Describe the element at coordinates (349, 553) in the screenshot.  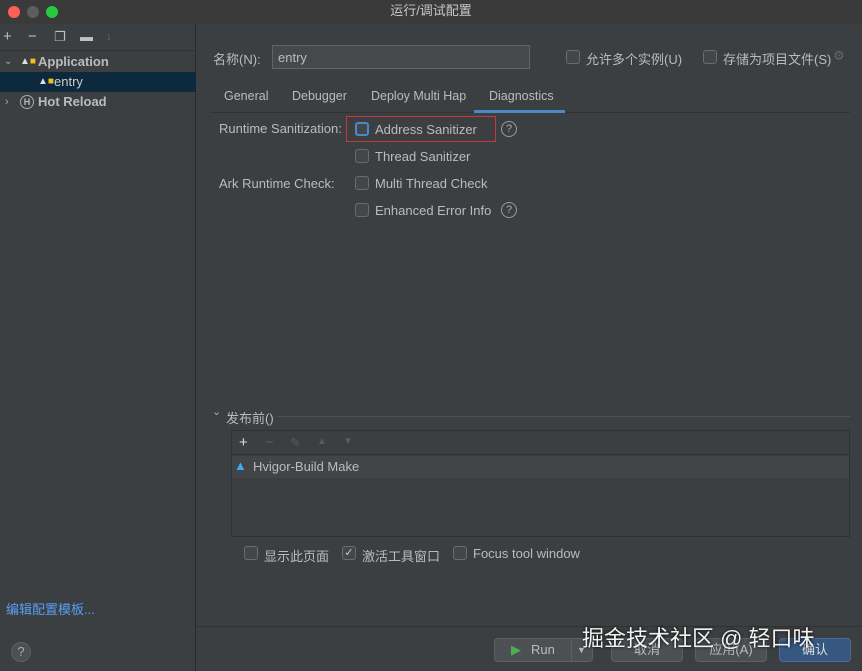
I see `activate-tool-checkbox: ✓` at that location.